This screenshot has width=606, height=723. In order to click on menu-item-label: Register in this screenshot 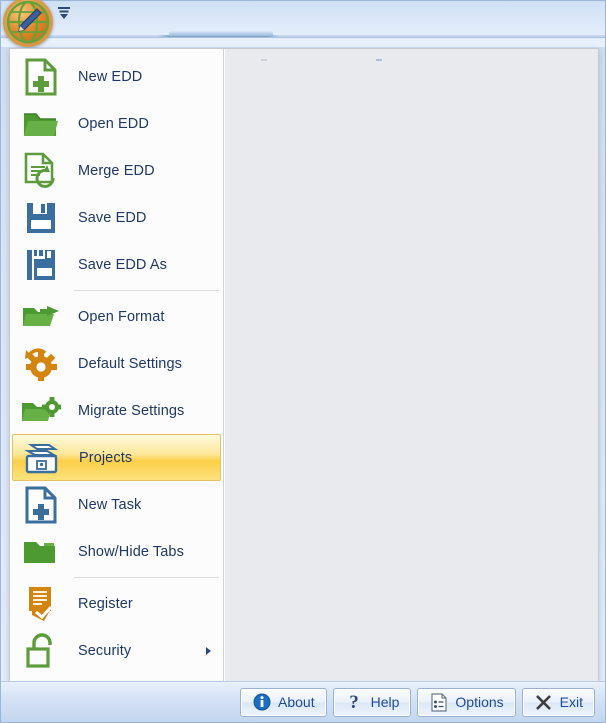, I will do `click(105, 603)`.